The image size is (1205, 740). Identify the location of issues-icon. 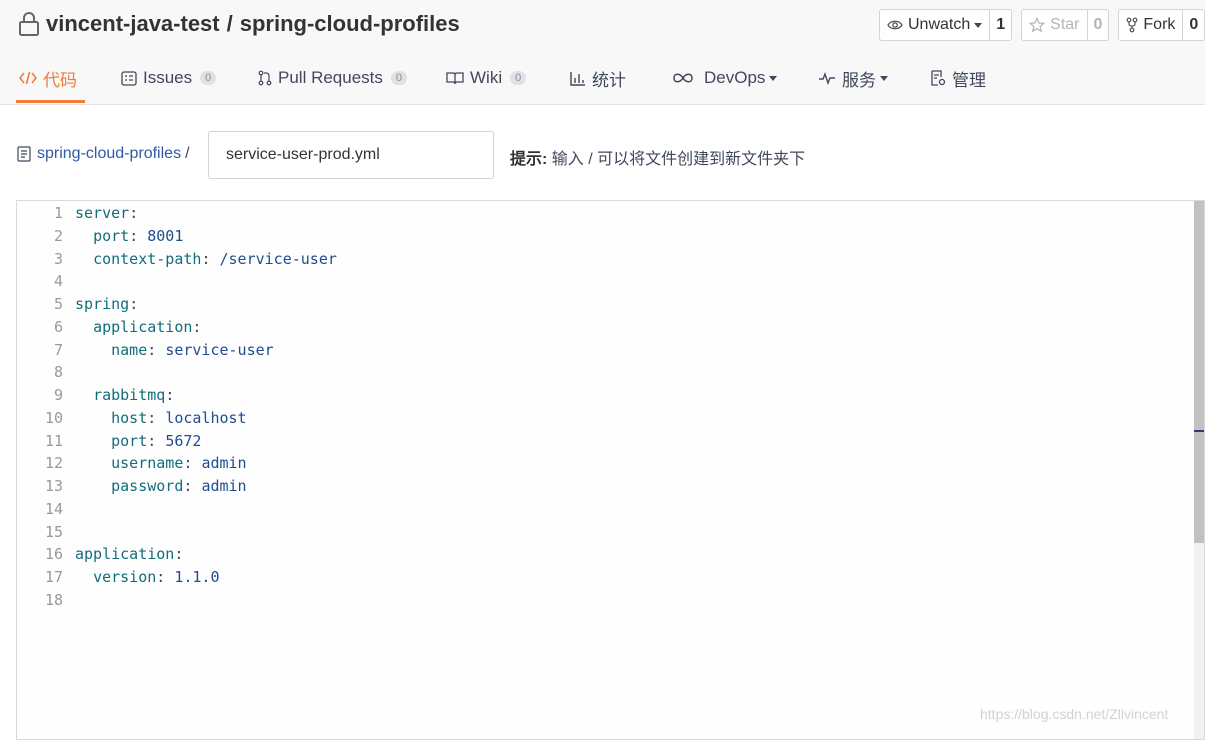
(129, 78).